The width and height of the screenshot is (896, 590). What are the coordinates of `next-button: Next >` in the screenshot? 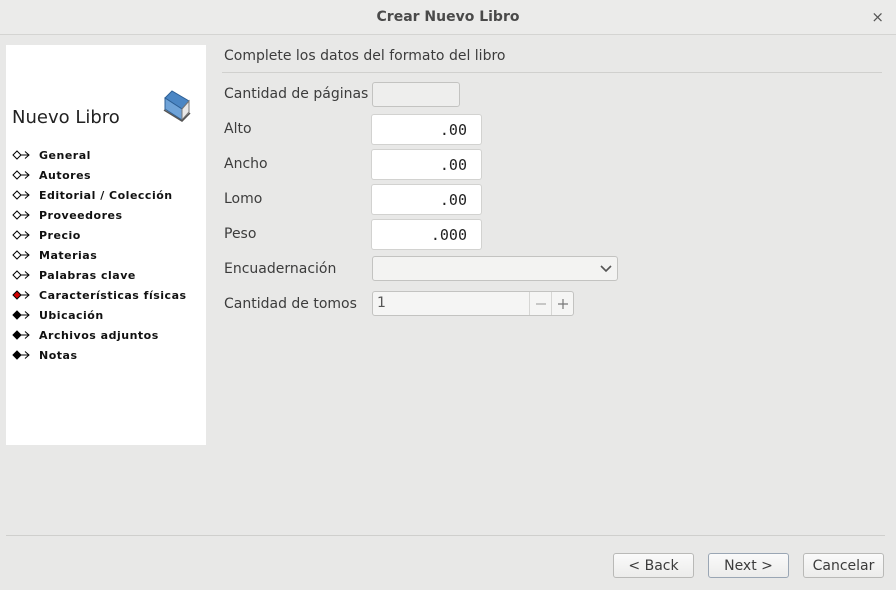 It's located at (748, 565).